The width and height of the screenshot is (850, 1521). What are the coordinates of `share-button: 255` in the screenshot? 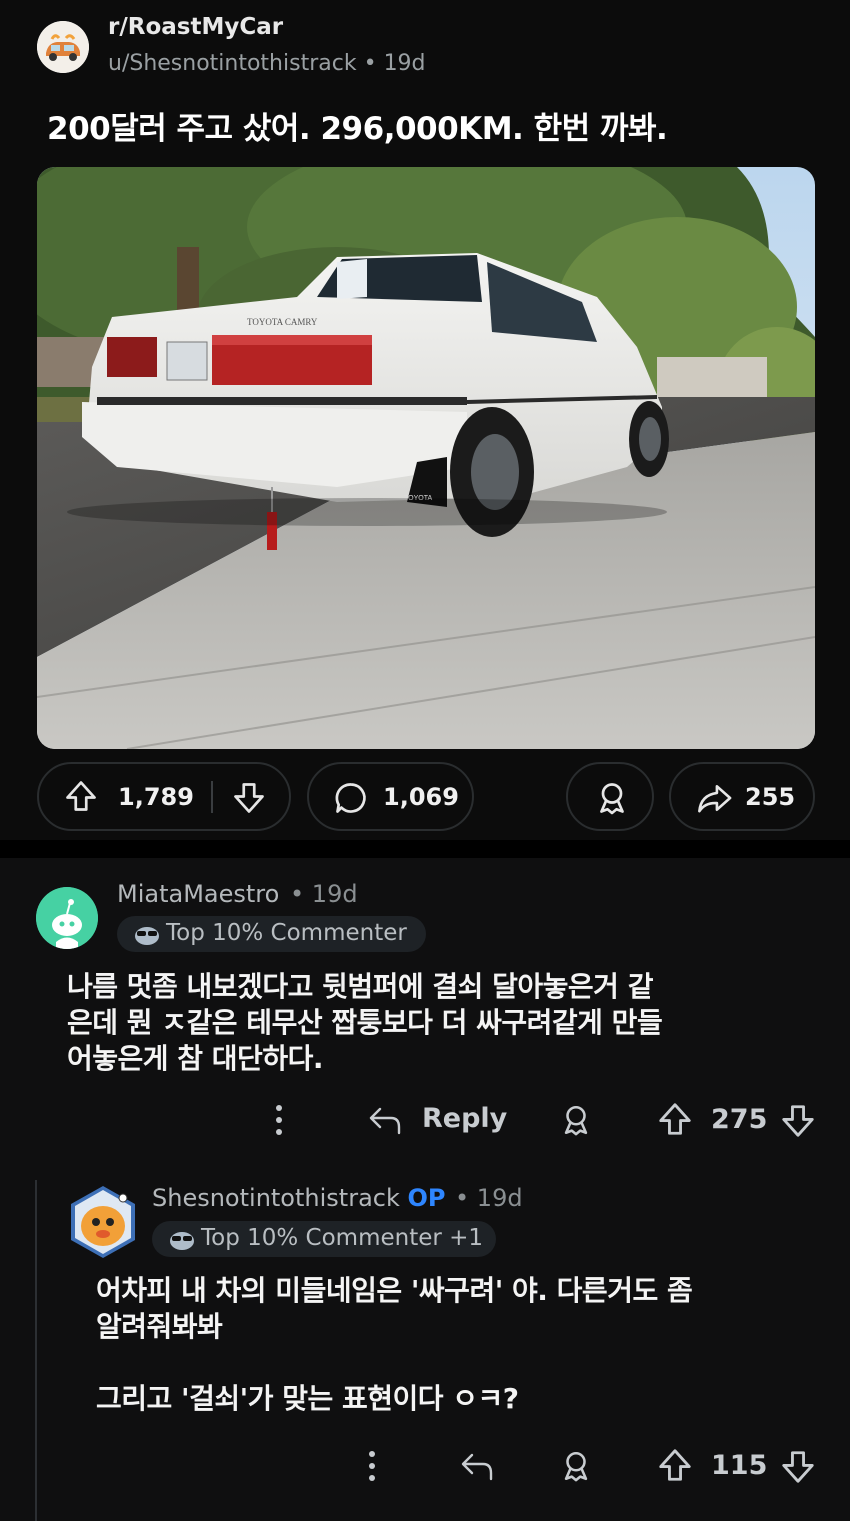 It's located at (742, 796).